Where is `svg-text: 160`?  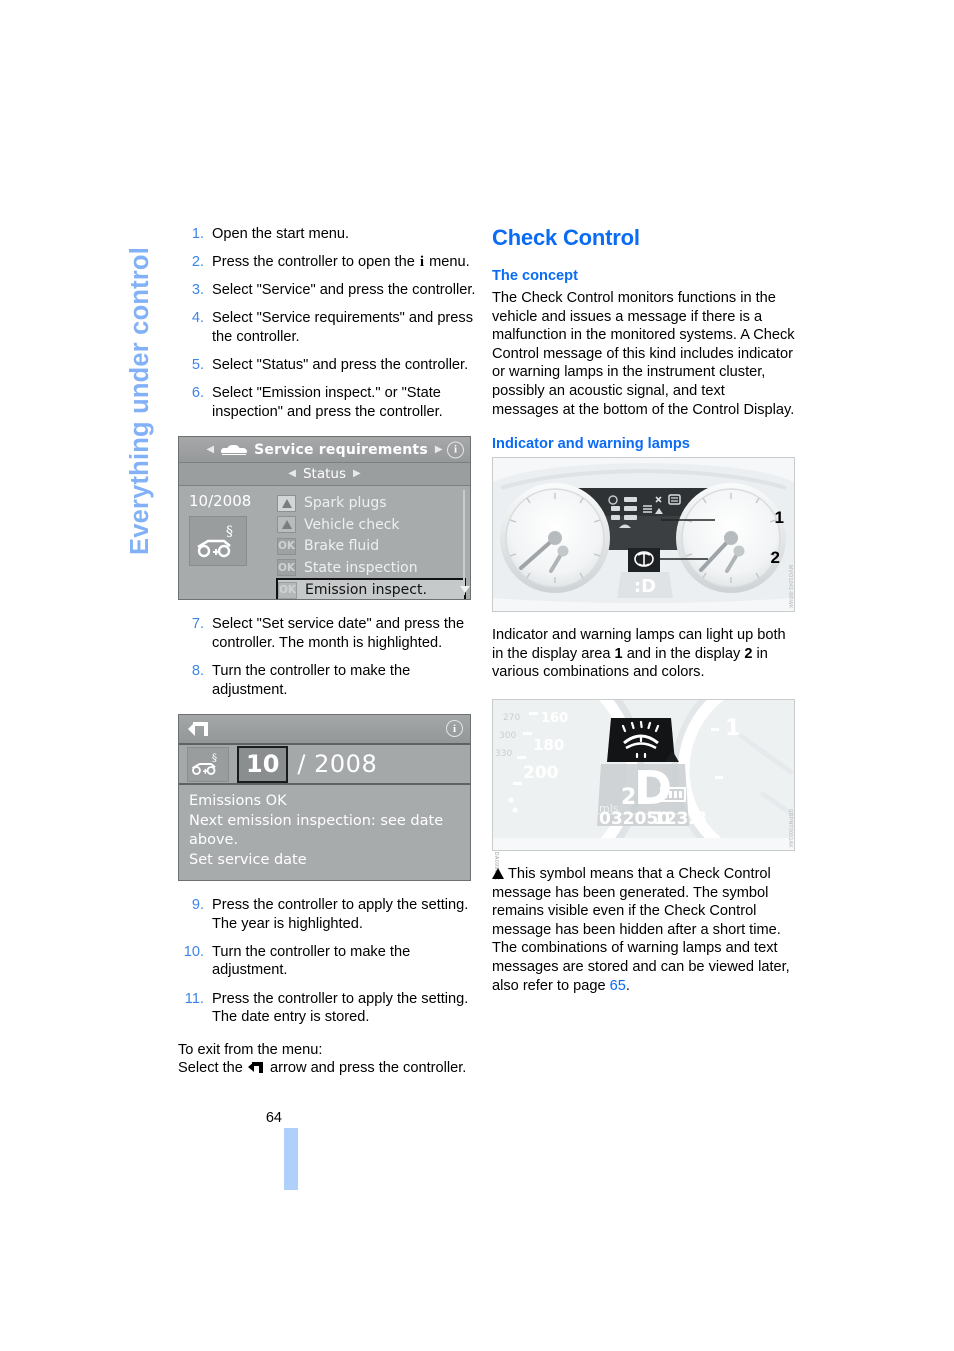 svg-text: 160 is located at coordinates (554, 718).